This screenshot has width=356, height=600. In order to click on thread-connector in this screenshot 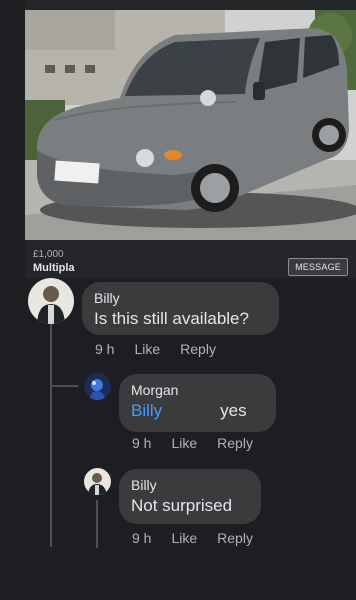, I will do `click(64, 386)`.